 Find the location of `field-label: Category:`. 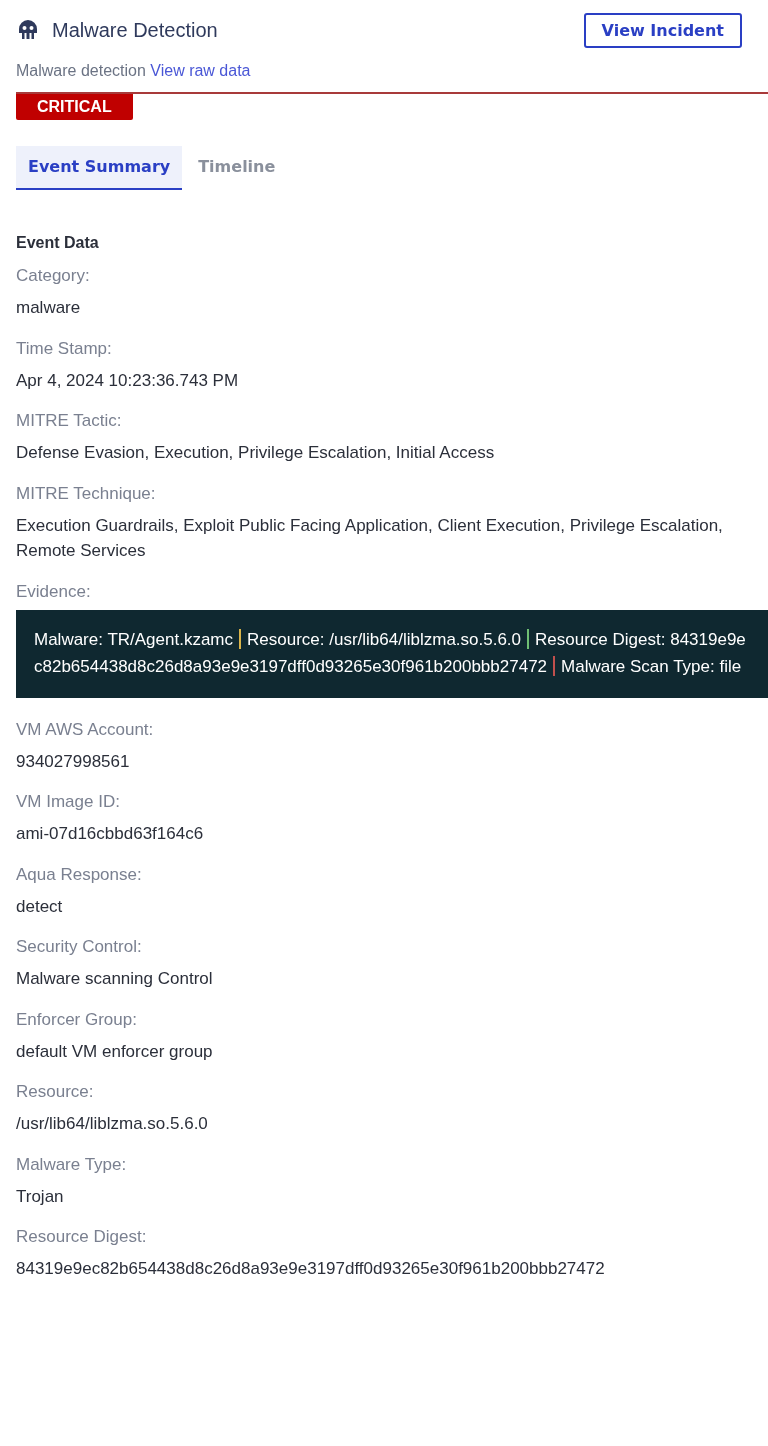

field-label: Category: is located at coordinates (53, 276).